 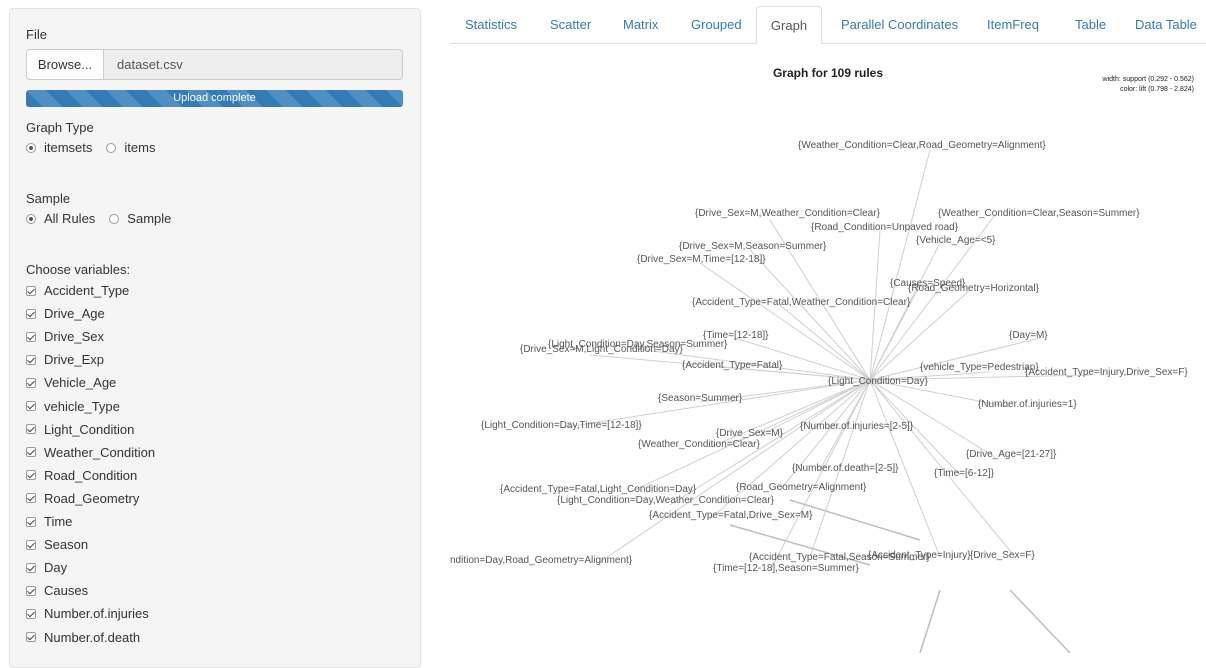 I want to click on graph-node-label: {Vehicle_Age=<5}, so click(x=956, y=240).